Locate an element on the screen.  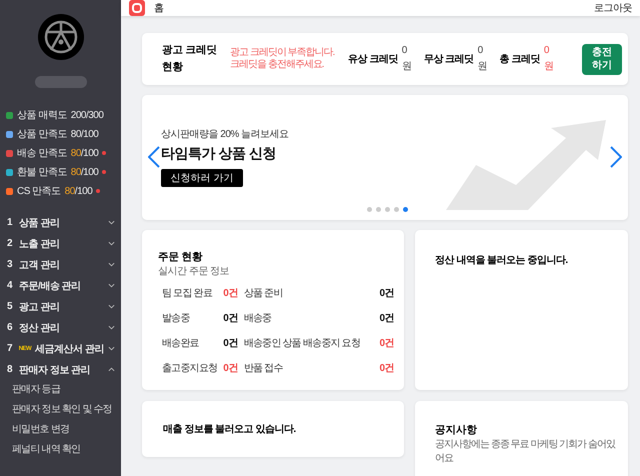
order-status-label: 배송중 is located at coordinates (258, 318).